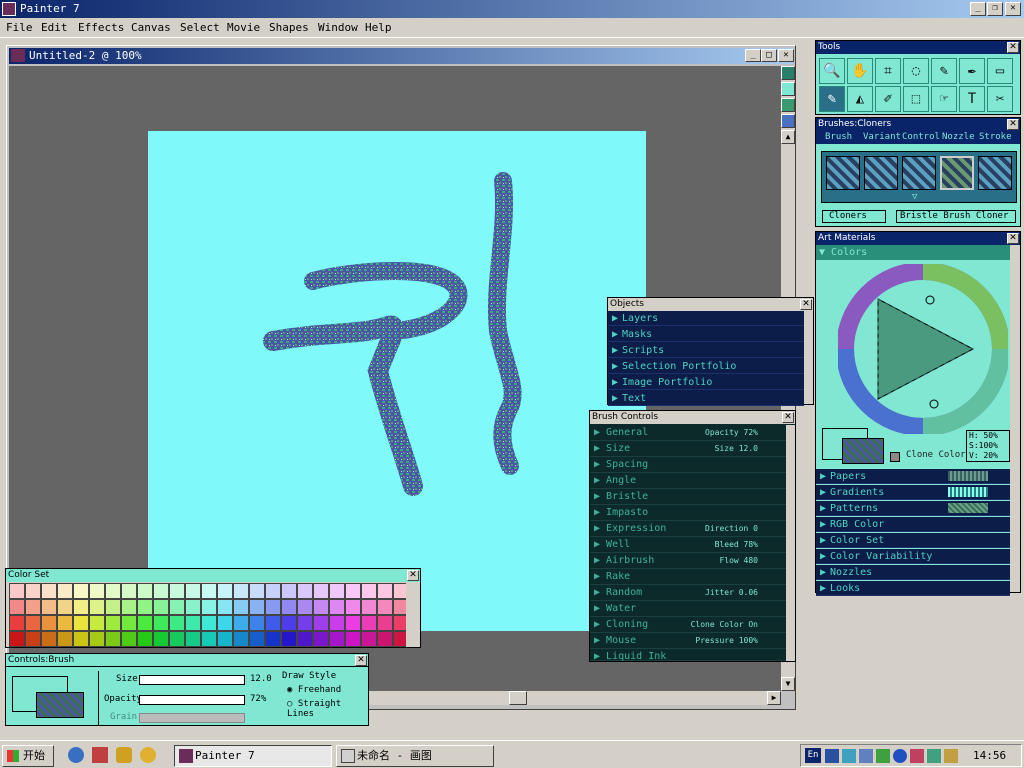 This screenshot has width=1024, height=768. I want to click on menu-movie: Movie, so click(243, 27).